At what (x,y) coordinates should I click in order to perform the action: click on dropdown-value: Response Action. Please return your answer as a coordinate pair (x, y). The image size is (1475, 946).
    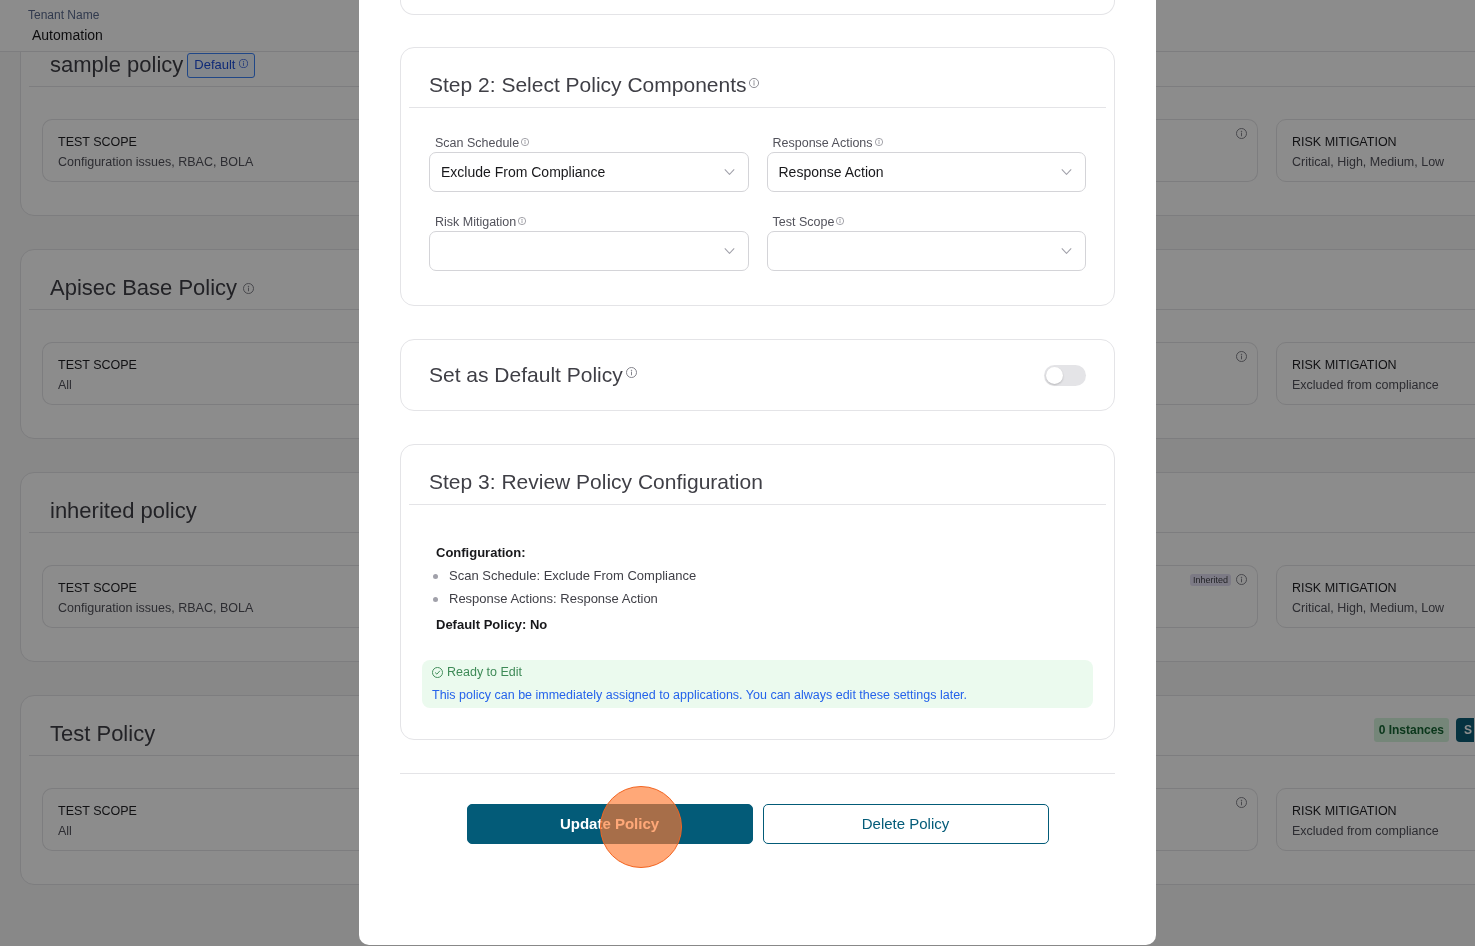
    Looking at the image, I should click on (831, 172).